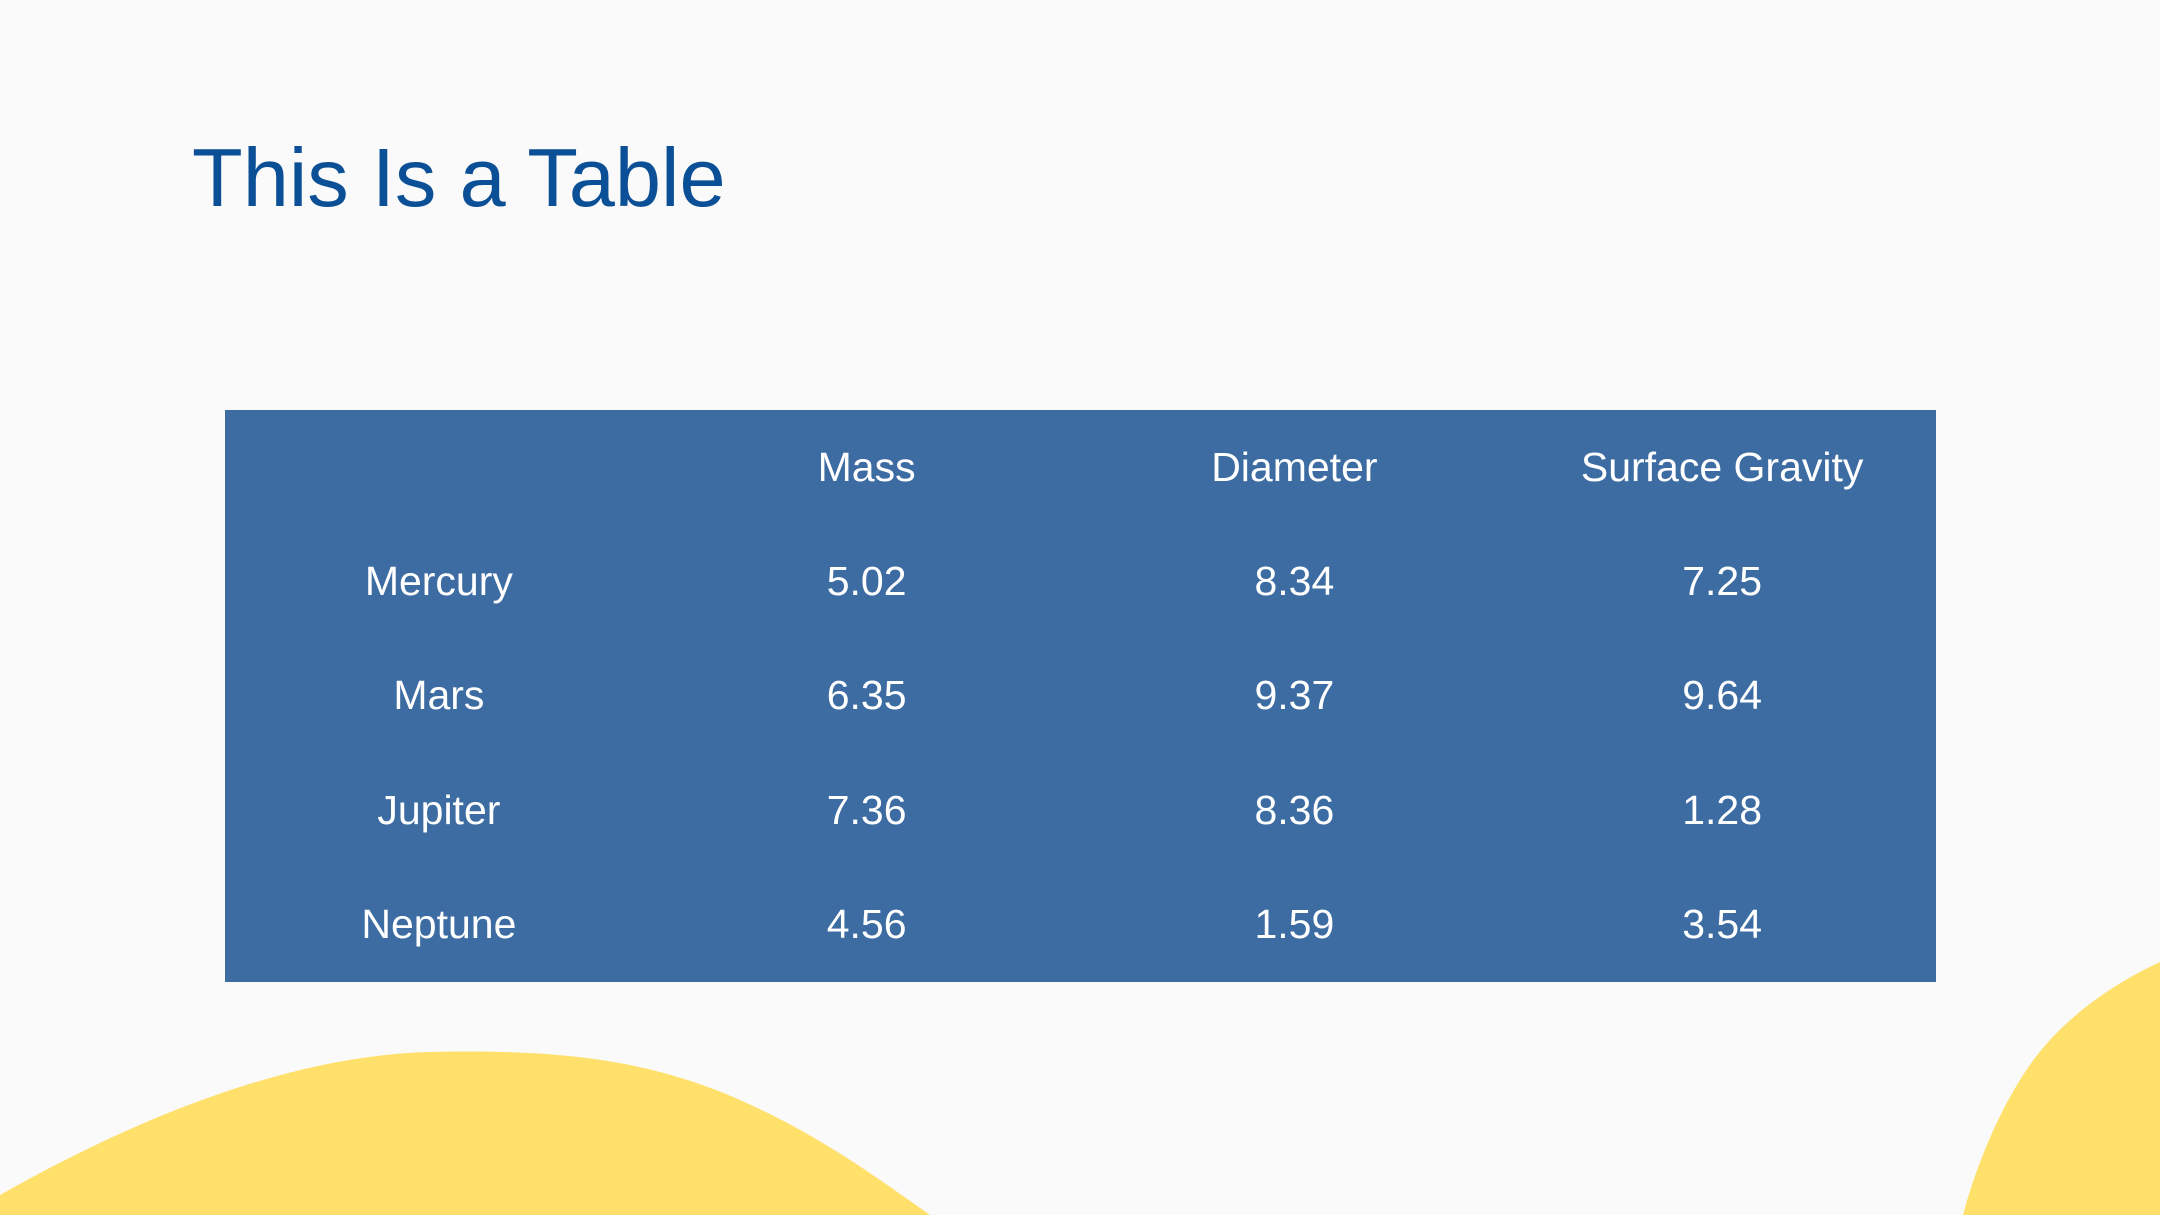 Image resolution: width=2160 pixels, height=1215 pixels. What do you see at coordinates (1080, 467) in the screenshot?
I see `table-header-row: Mass Diameter Surface Gravity` at bounding box center [1080, 467].